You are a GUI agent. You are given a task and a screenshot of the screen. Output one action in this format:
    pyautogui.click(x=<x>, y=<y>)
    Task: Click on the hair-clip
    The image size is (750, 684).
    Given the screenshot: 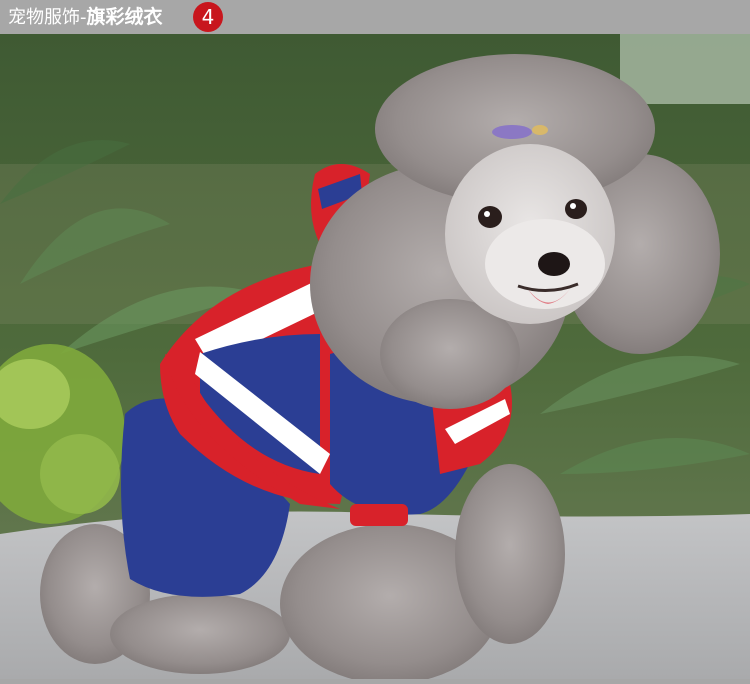 What is the action you would take?
    pyautogui.click(x=512, y=132)
    